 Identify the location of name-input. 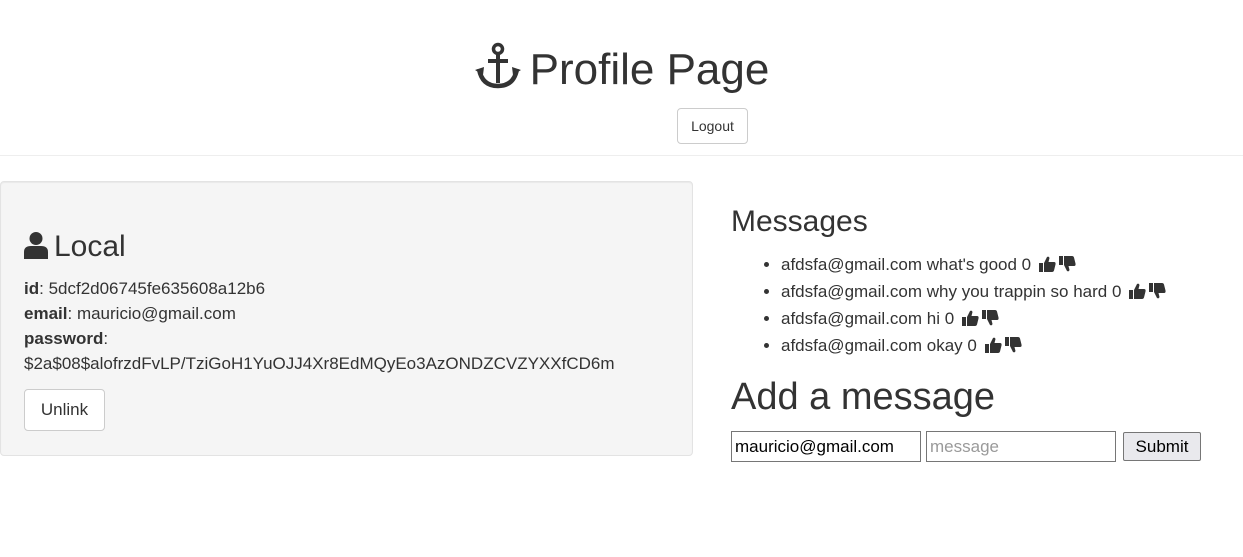
(826, 446).